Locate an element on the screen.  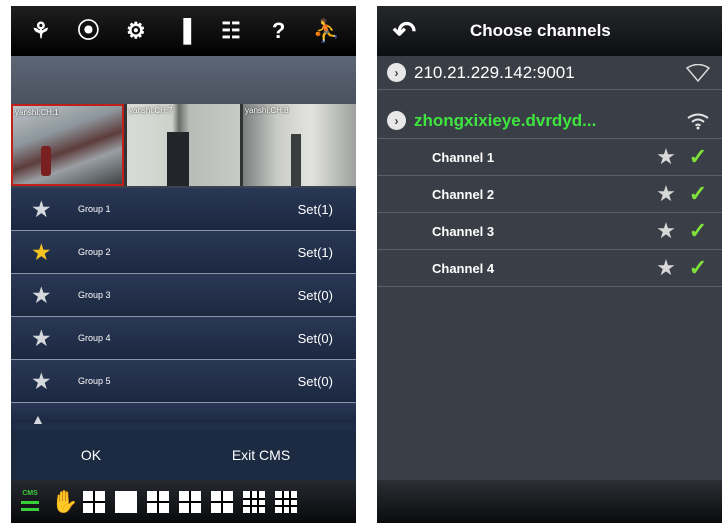
channel-row: Channel 4 ★ ✓ is located at coordinates (549, 268).